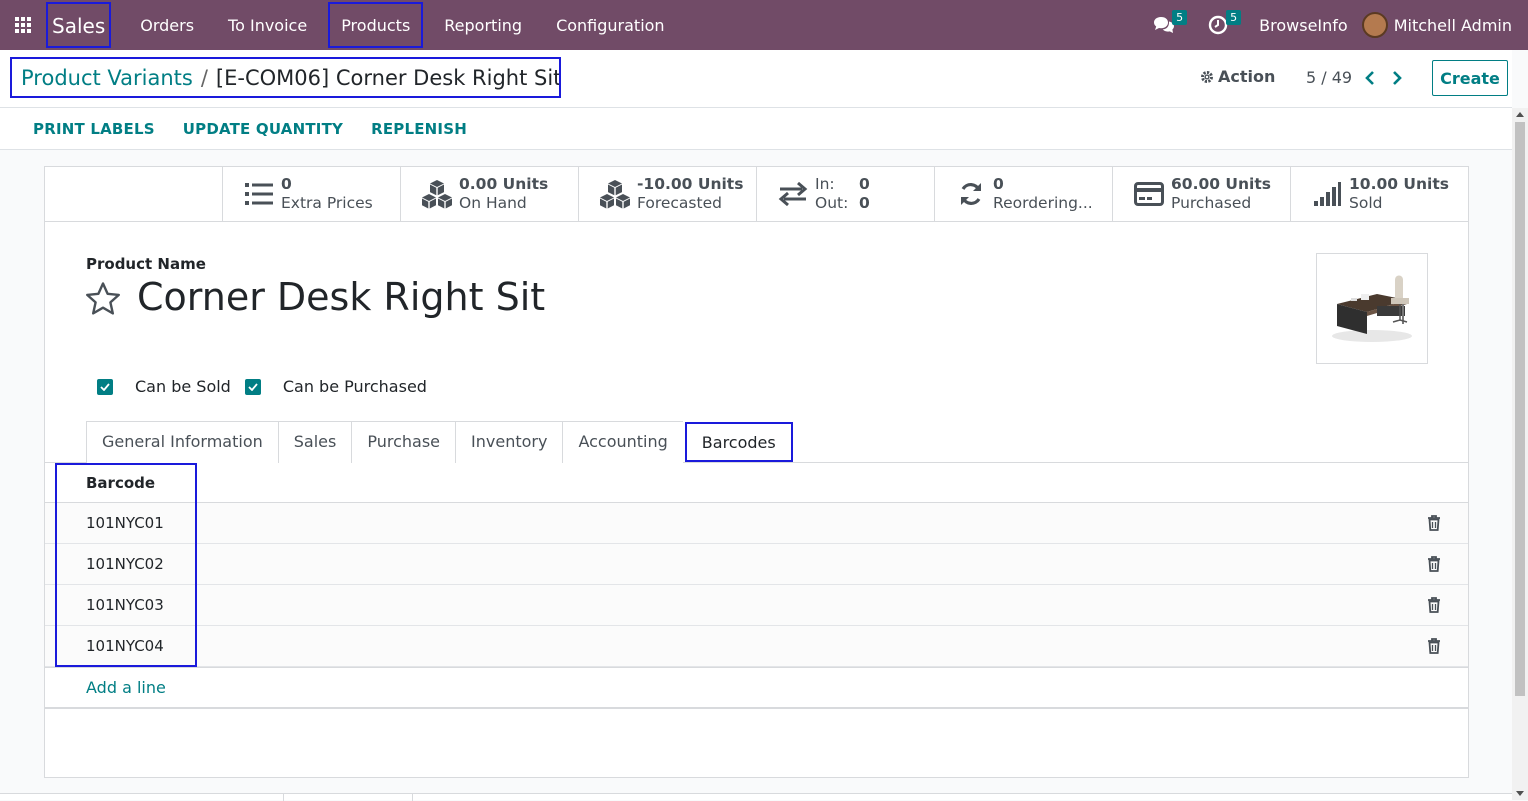  I want to click on scroll-up-arrow-icon, so click(1520, 114).